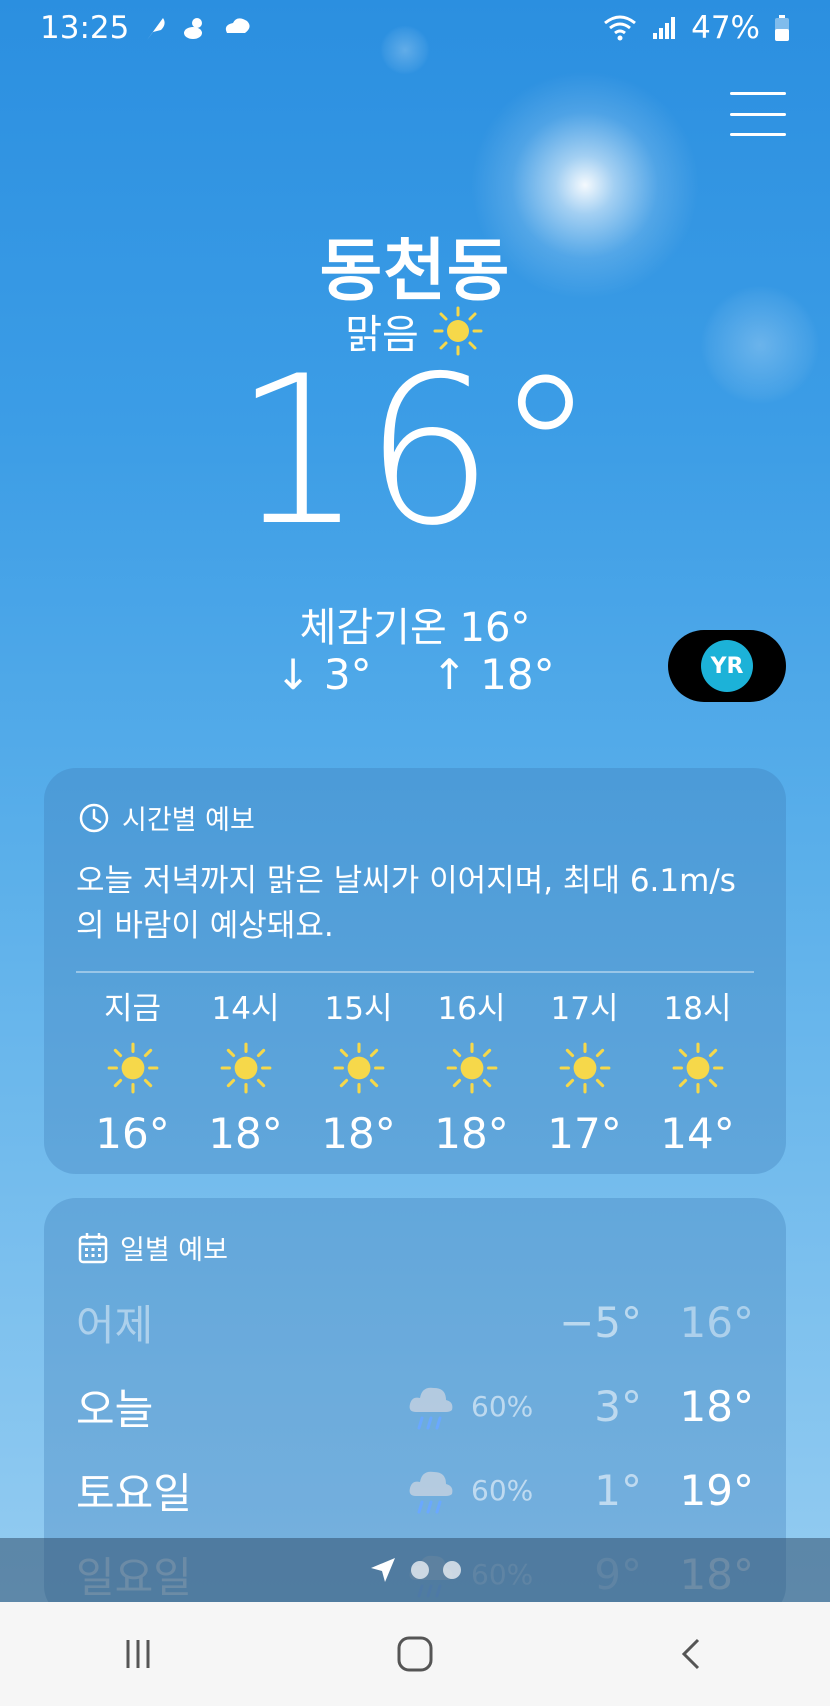 Image resolution: width=830 pixels, height=1706 pixels. What do you see at coordinates (156, 29) in the screenshot?
I see `feather-icon` at bounding box center [156, 29].